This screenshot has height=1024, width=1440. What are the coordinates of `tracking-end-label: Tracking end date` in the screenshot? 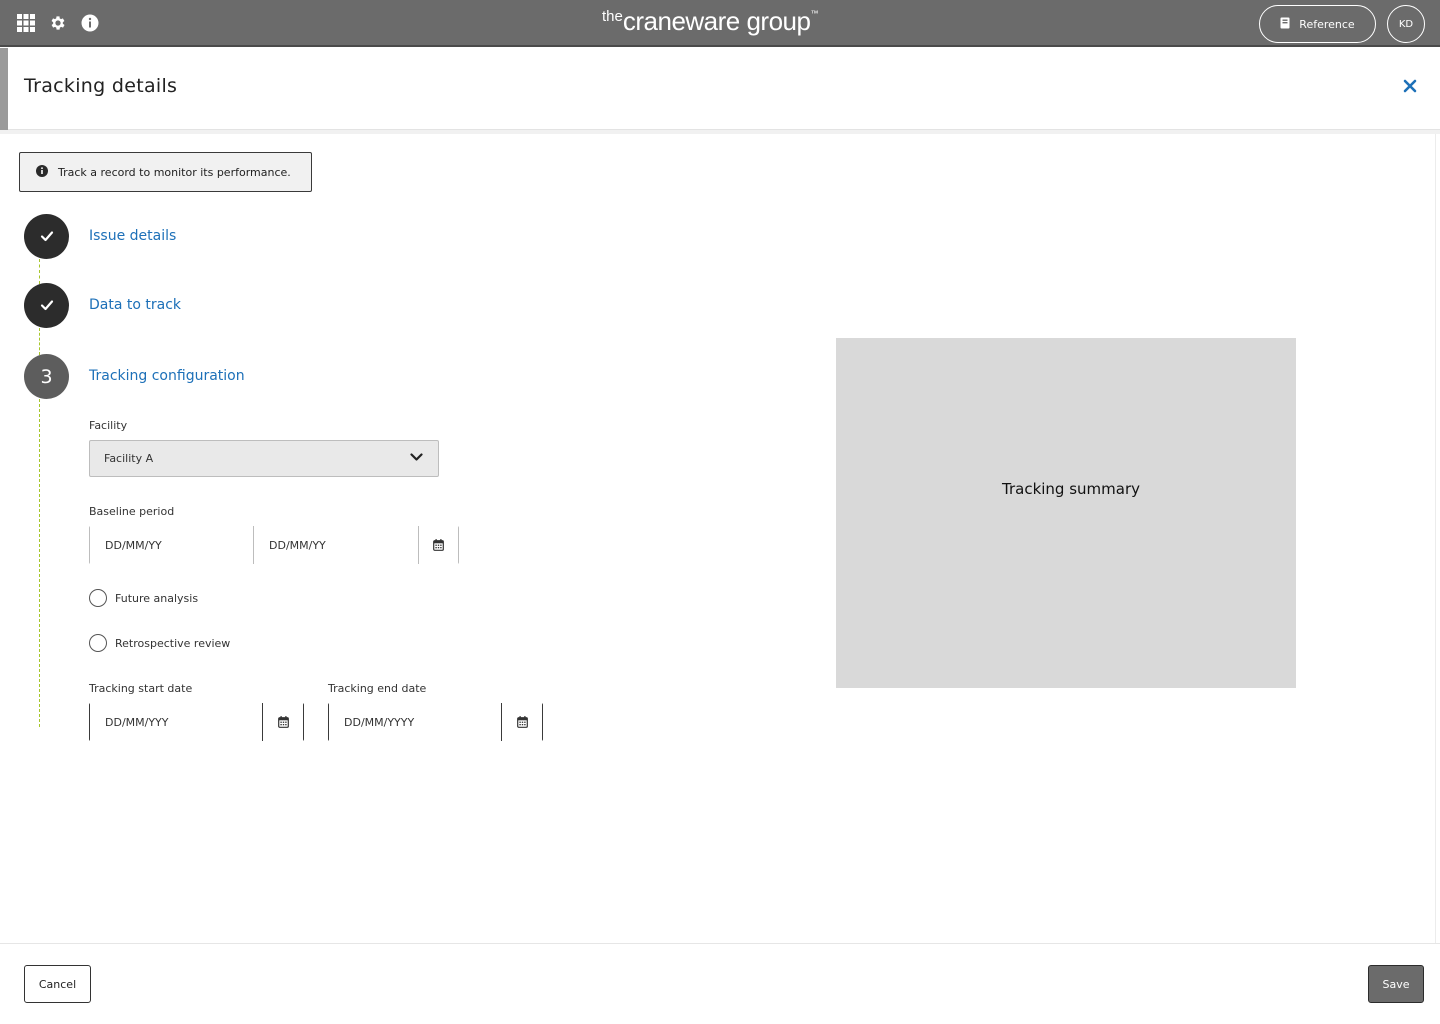 It's located at (377, 688).